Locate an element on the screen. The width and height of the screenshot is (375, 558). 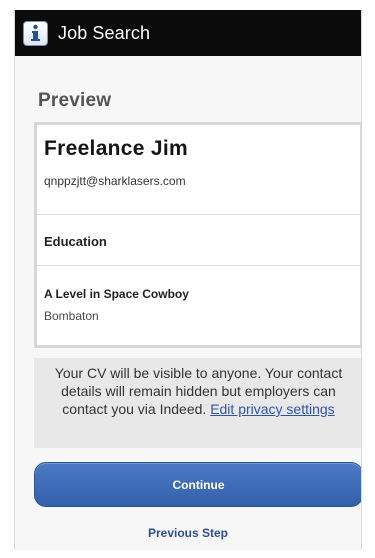
app-bar: Job Search is located at coordinates (188, 33).